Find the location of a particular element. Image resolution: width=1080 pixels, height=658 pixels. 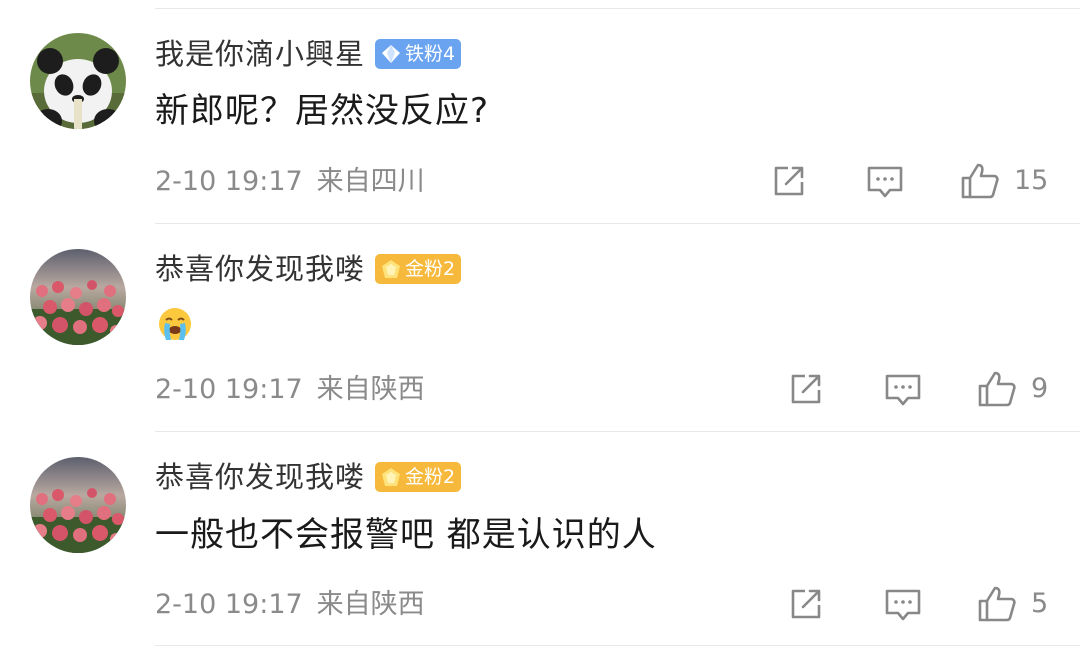

like-button: 5 is located at coordinates (1012, 604).